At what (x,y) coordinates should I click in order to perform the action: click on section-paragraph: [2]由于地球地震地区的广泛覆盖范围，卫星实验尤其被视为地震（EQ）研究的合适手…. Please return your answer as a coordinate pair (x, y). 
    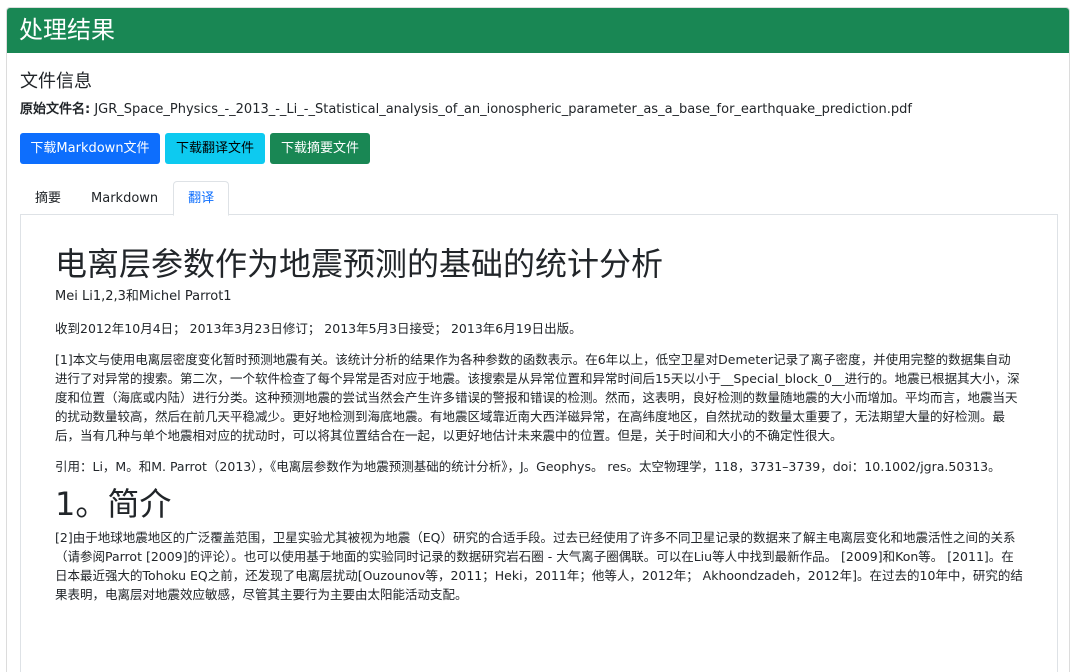
    Looking at the image, I should click on (539, 566).